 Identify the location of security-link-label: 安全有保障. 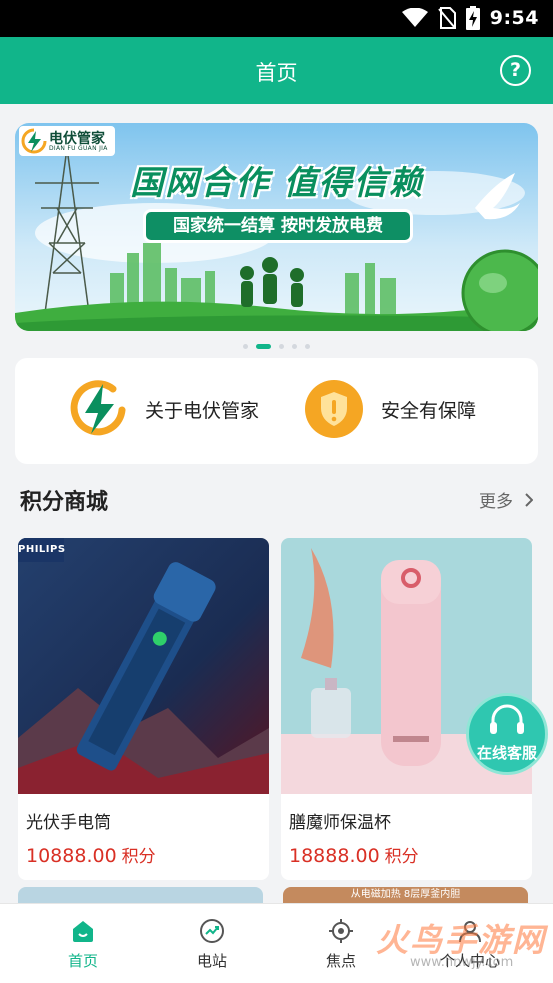
(429, 410).